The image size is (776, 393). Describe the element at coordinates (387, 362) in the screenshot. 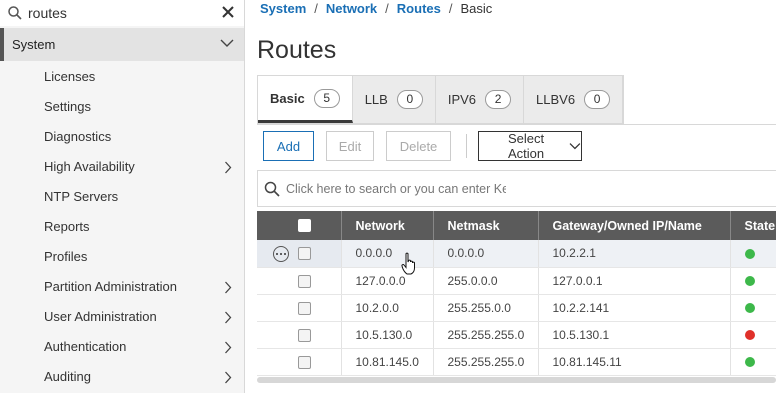

I see `cell-network: 10.81.145.0` at that location.